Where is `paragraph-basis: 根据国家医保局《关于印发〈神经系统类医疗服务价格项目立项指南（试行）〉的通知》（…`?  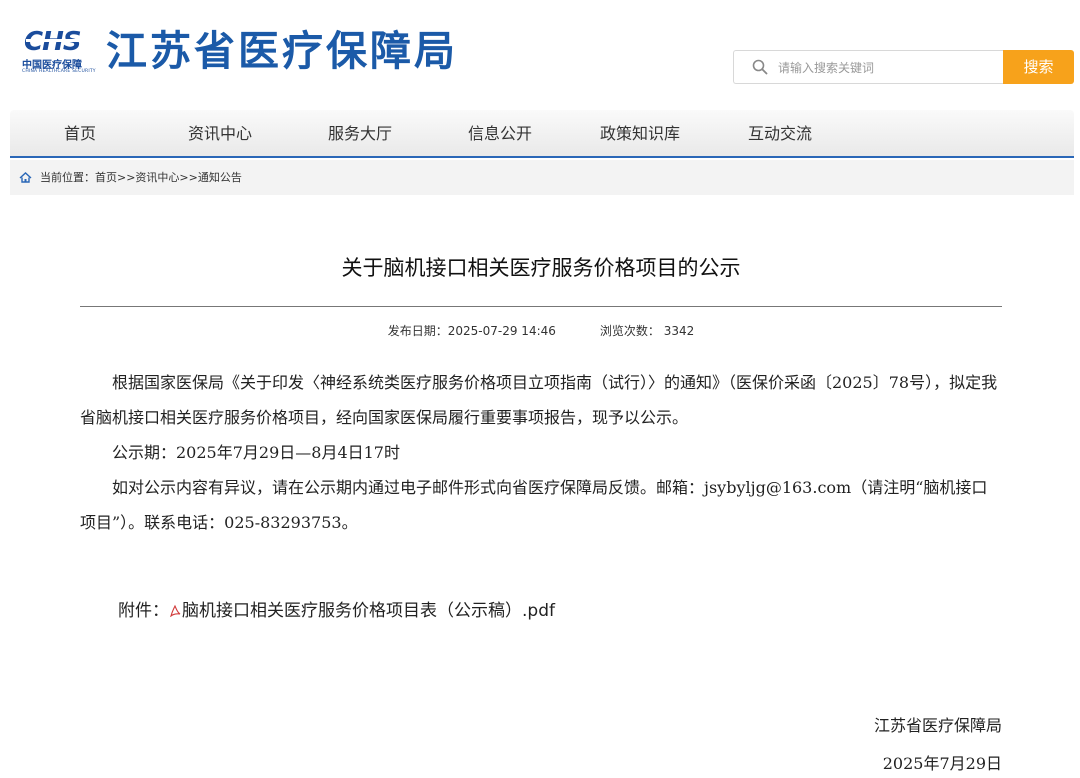
paragraph-basis: 根据国家医保局《关于印发〈神经系统类医疗服务价格项目立项指南（试行）〉的通知》（… is located at coordinates (541, 400).